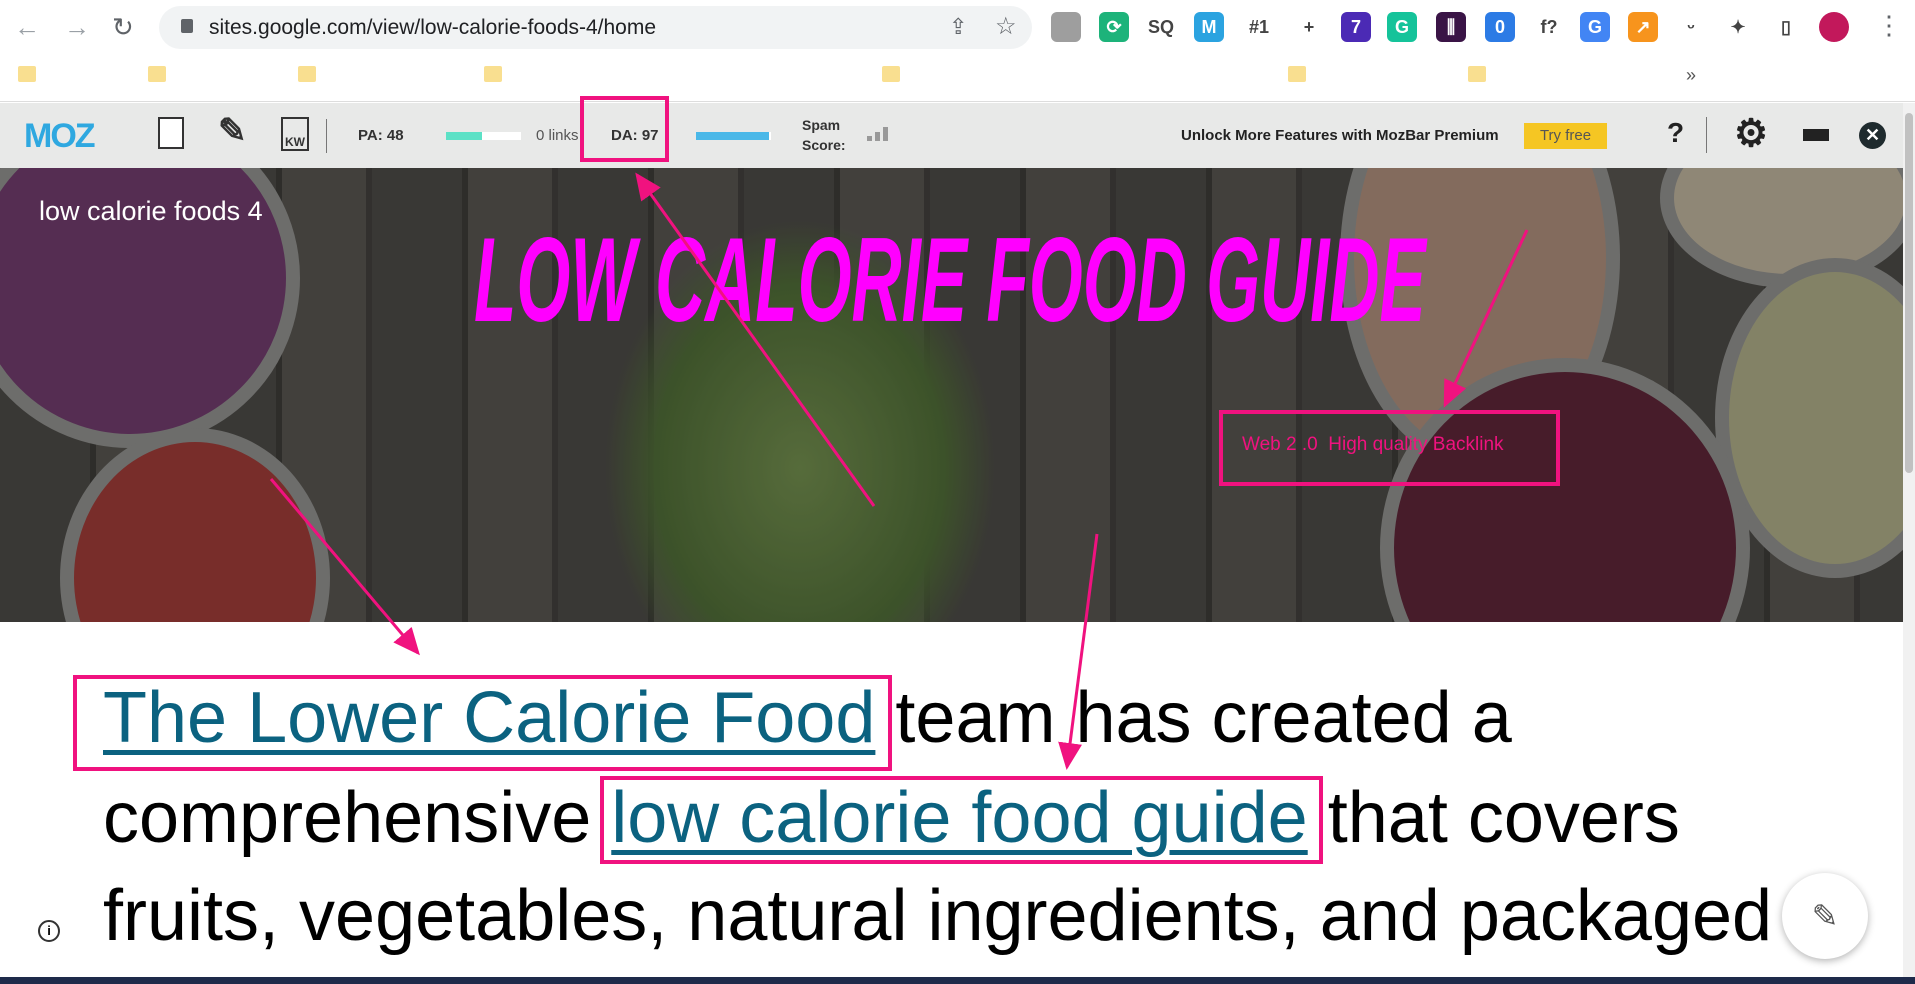 This screenshot has height=984, width=1915. Describe the element at coordinates (957, 980) in the screenshot. I see `taskbar-edge` at that location.